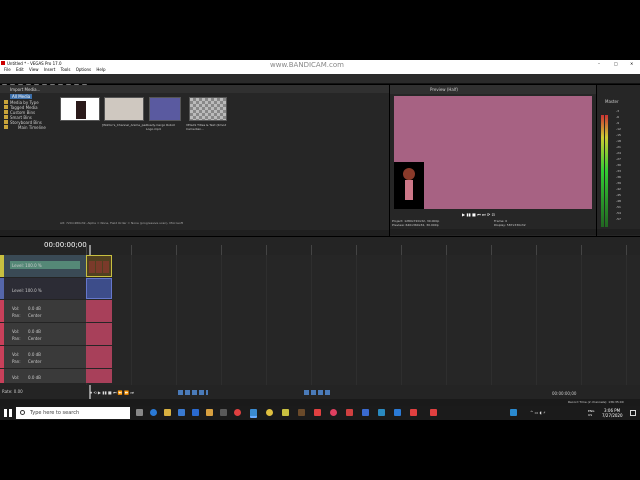 This screenshot has width=640, height=480. What do you see at coordinates (596, 402) in the screenshot?
I see `record-time: Record Time (2 channels): 136:35:00` at bounding box center [596, 402].